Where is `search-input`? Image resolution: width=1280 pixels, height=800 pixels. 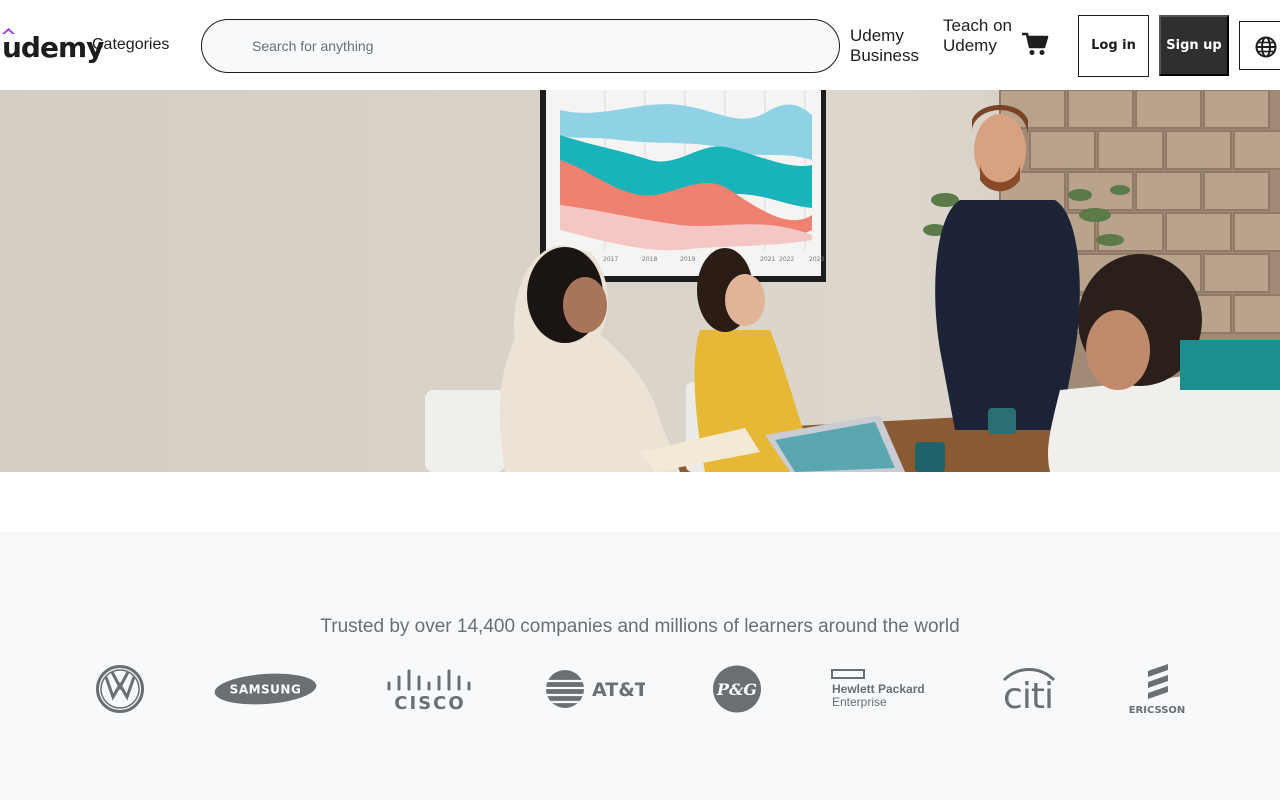
search-input is located at coordinates (532, 46).